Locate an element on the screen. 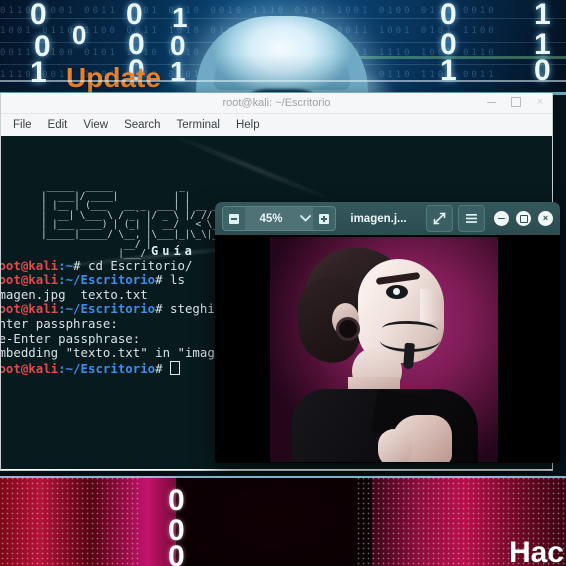  update-headline: Update is located at coordinates (113, 77).